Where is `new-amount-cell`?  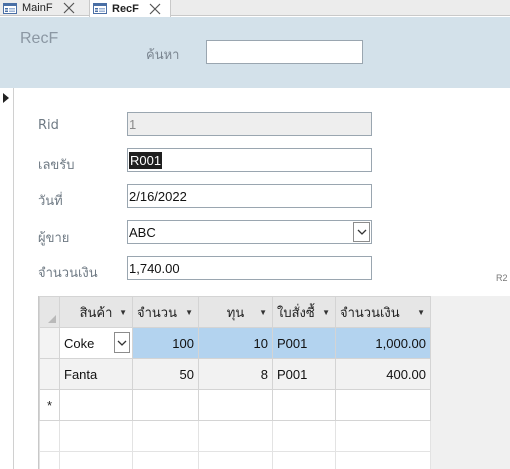 new-amount-cell is located at coordinates (383, 405).